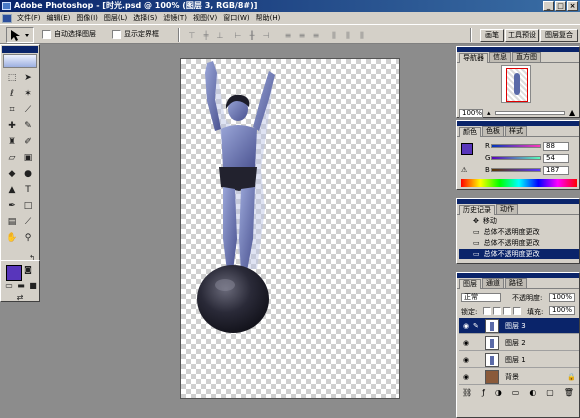 This screenshot has height=418, width=580. What do you see at coordinates (476, 326) in the screenshot?
I see `move-link-icon: ✎` at bounding box center [476, 326].